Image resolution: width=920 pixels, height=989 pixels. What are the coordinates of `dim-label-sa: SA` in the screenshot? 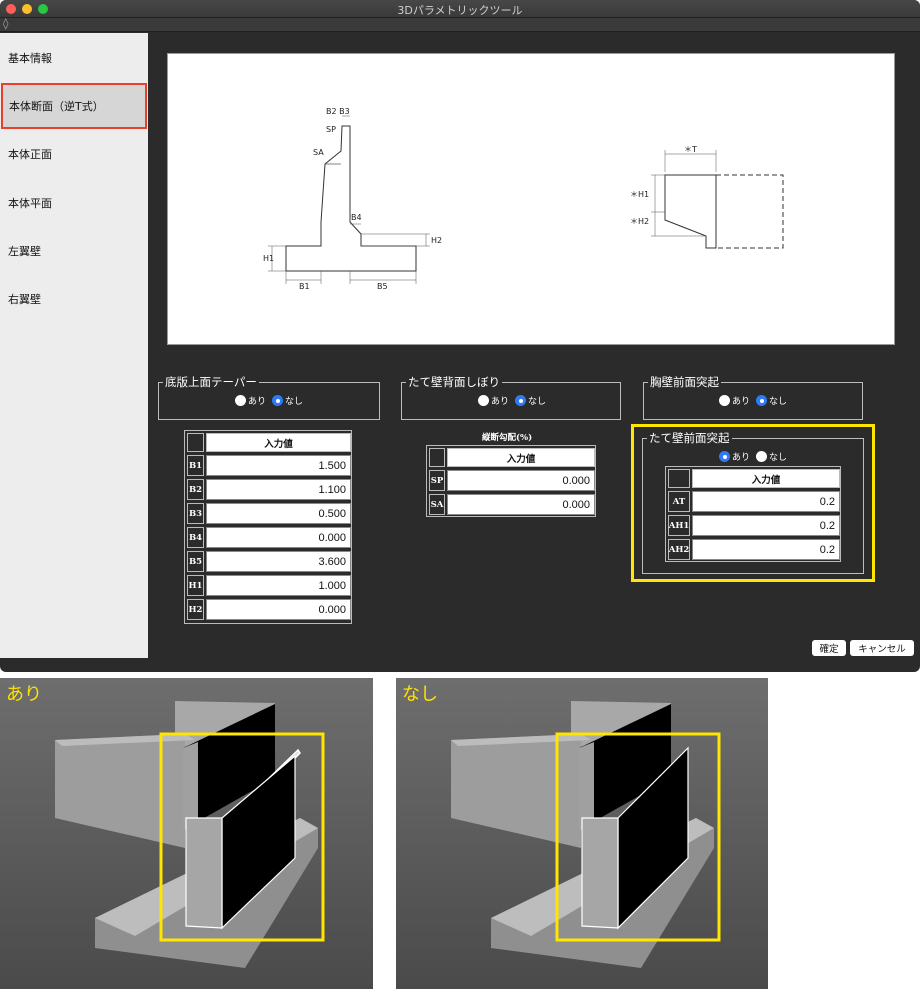 It's located at (318, 152).